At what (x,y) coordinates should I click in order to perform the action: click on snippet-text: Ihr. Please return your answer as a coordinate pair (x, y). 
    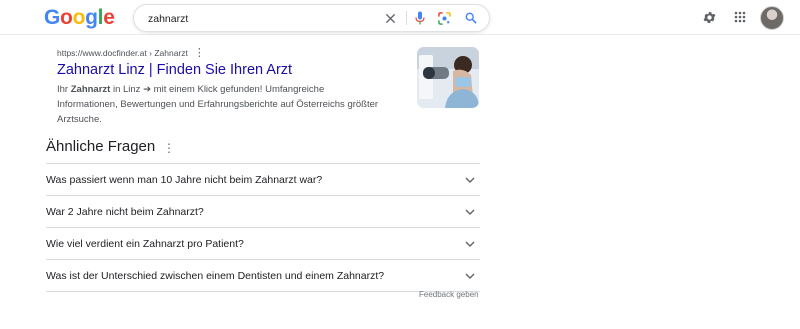
    Looking at the image, I should click on (64, 89).